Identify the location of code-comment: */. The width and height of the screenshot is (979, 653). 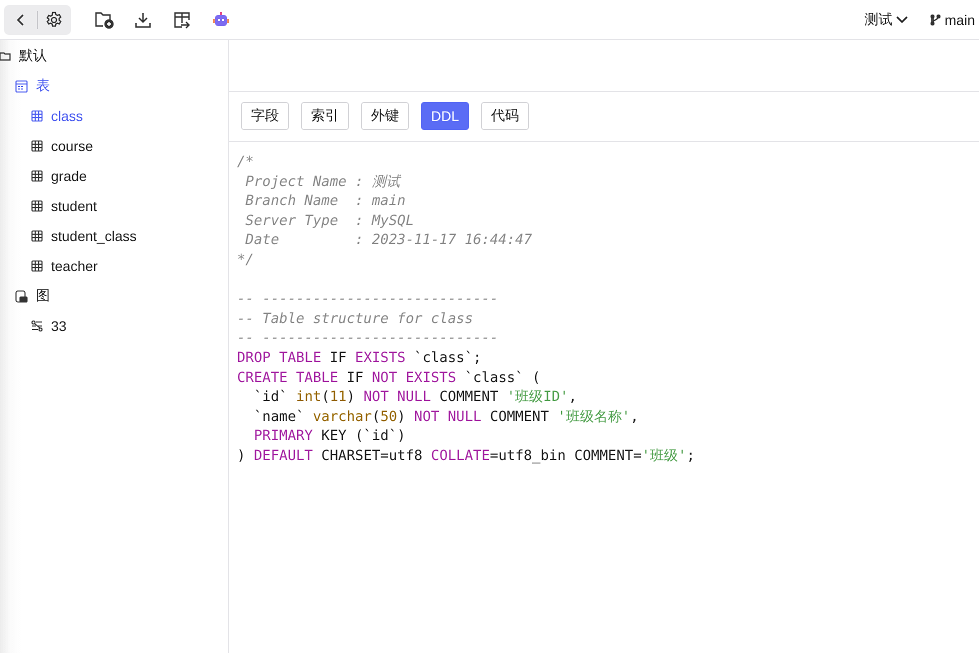
(245, 260).